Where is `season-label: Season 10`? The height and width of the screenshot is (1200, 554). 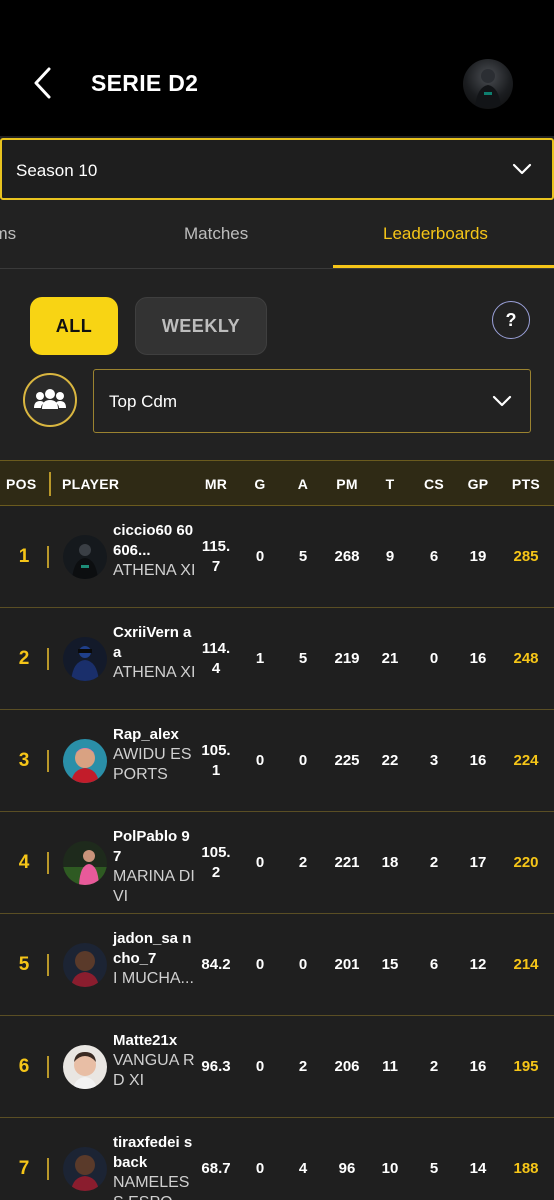
season-label: Season 10 is located at coordinates (57, 170).